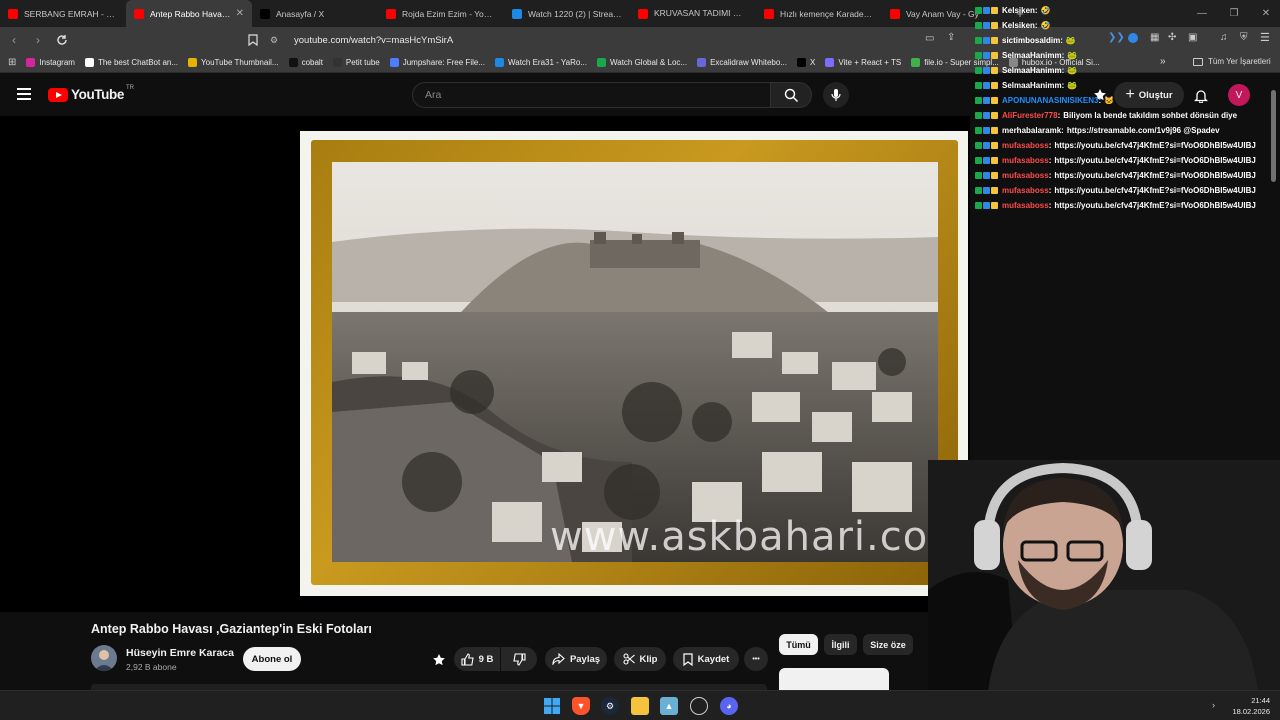  Describe the element at coordinates (610, 706) in the screenshot. I see `steam-icon: ⚙` at that location.